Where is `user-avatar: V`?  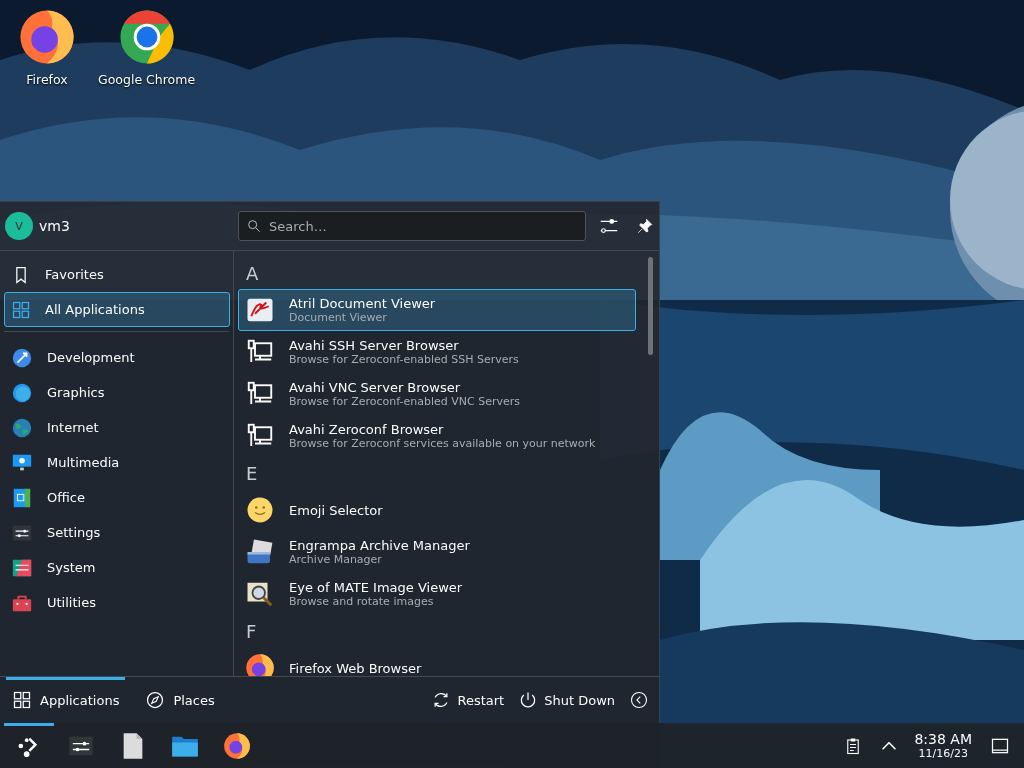
user-avatar: V is located at coordinates (19, 226).